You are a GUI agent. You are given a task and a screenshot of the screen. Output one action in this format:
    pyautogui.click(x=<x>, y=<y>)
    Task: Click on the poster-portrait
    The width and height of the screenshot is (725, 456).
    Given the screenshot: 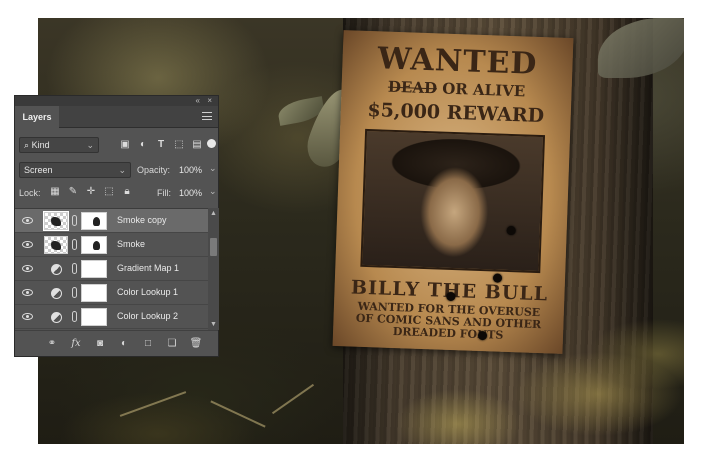 What is the action you would take?
    pyautogui.click(x=453, y=201)
    